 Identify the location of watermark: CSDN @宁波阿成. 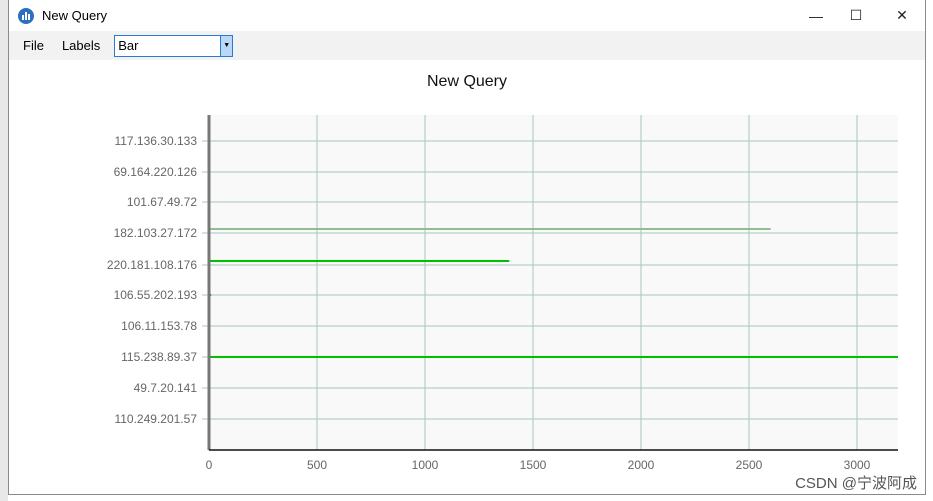
(856, 483).